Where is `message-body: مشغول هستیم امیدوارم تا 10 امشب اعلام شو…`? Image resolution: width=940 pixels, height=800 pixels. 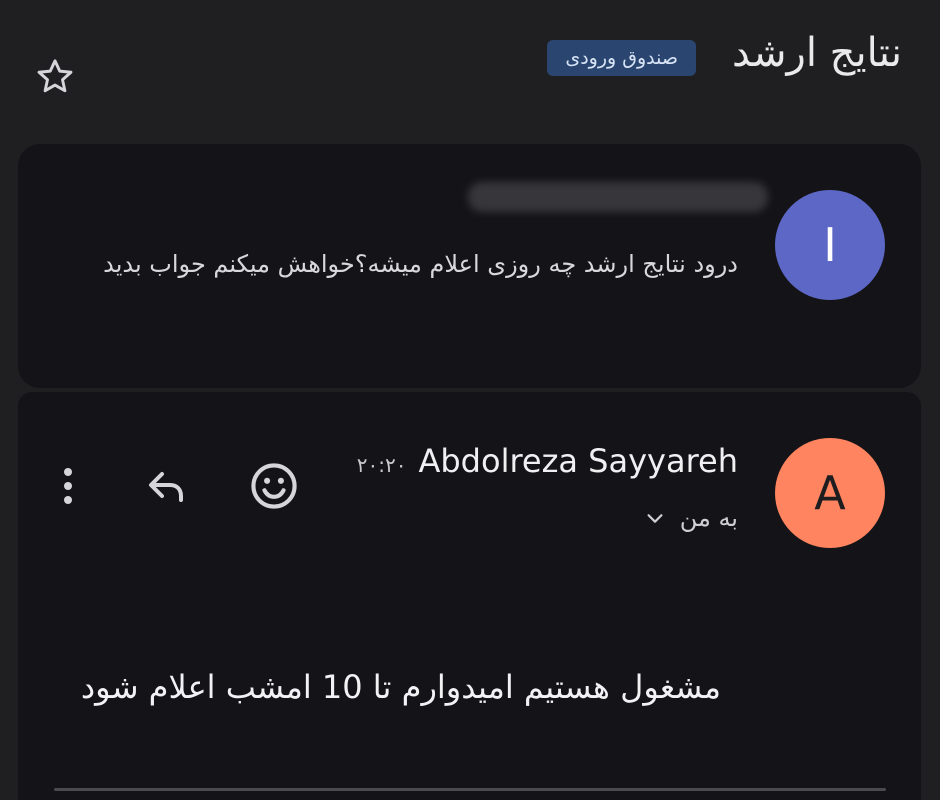 message-body: مشغول هستیم امیدوارم تا 10 امشب اعلام شو… is located at coordinates (400, 687).